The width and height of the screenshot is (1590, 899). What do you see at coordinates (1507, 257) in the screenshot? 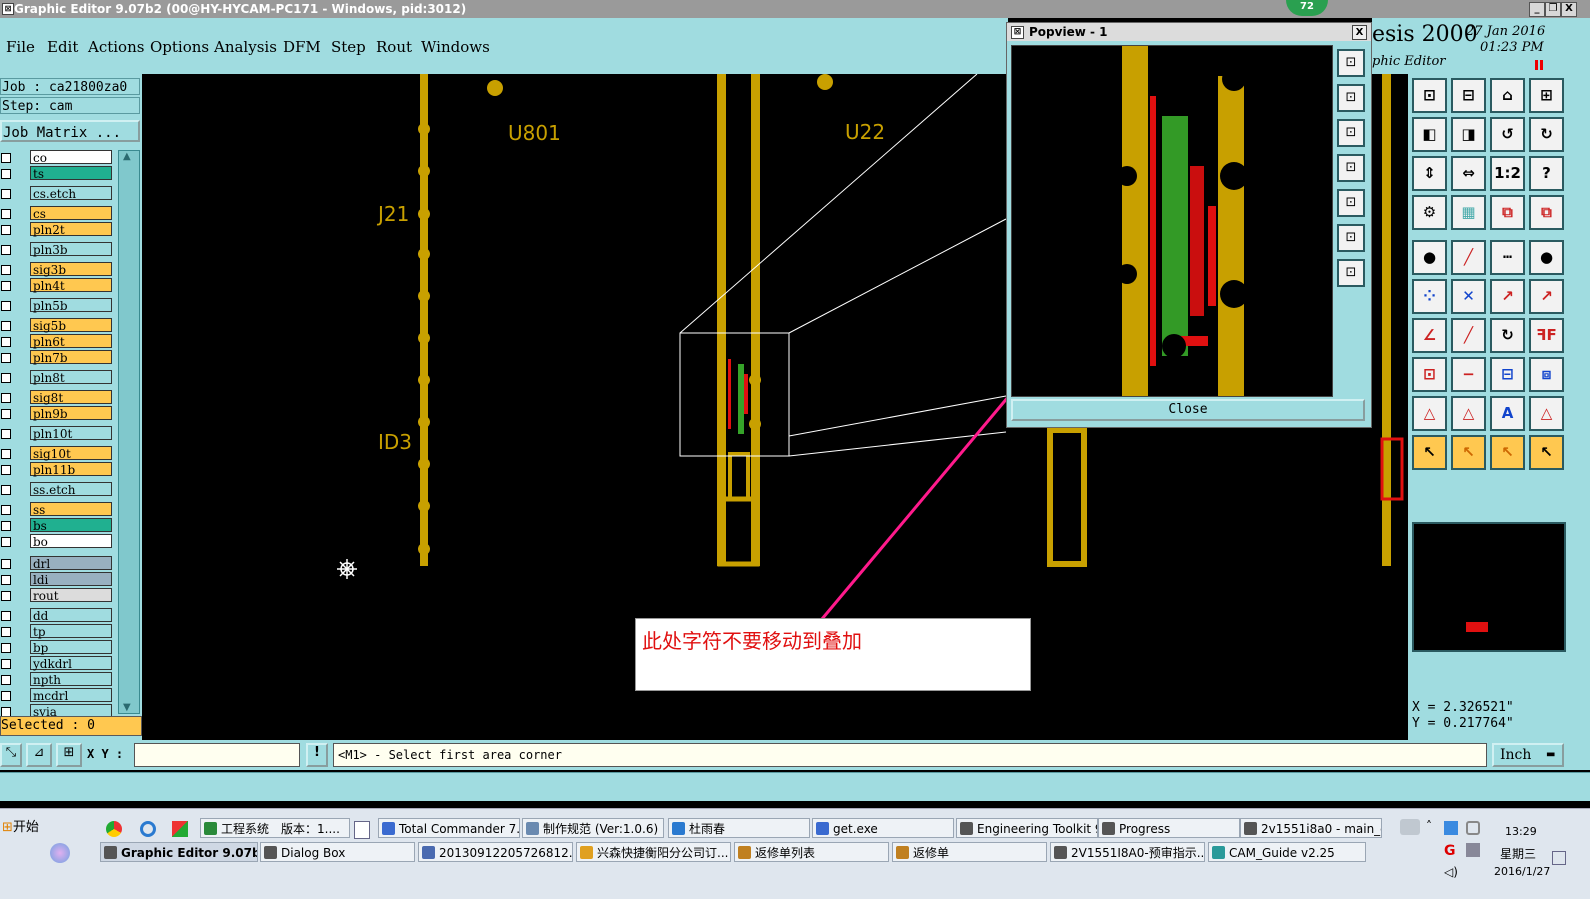
I see `ruler-icon: ┅` at bounding box center [1507, 257].